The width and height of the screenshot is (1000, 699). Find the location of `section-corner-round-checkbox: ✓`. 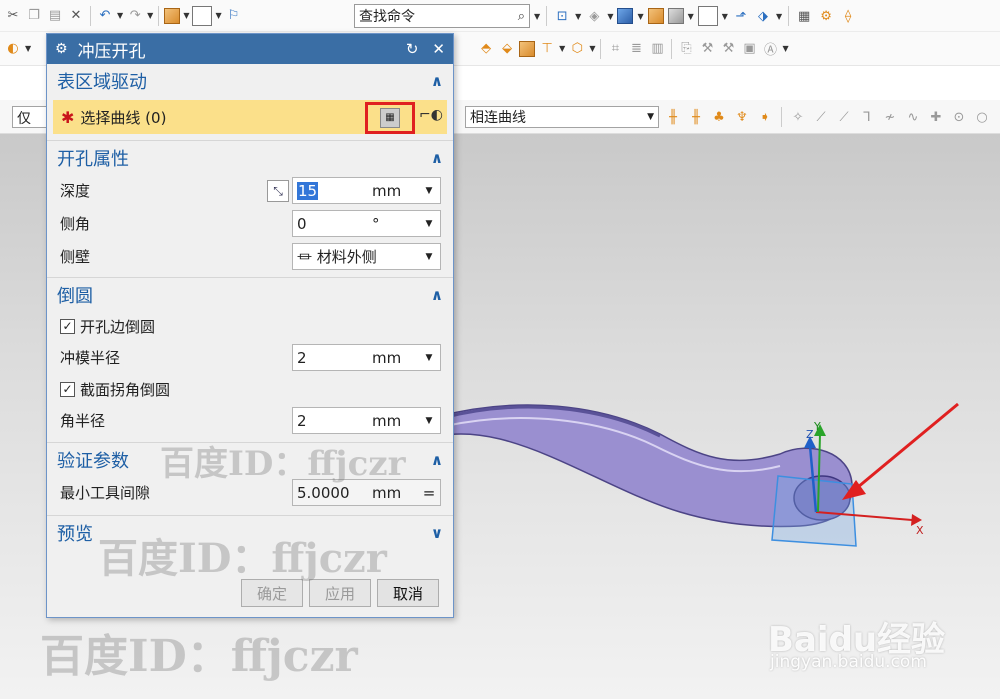

section-corner-round-checkbox: ✓ is located at coordinates (67, 389).